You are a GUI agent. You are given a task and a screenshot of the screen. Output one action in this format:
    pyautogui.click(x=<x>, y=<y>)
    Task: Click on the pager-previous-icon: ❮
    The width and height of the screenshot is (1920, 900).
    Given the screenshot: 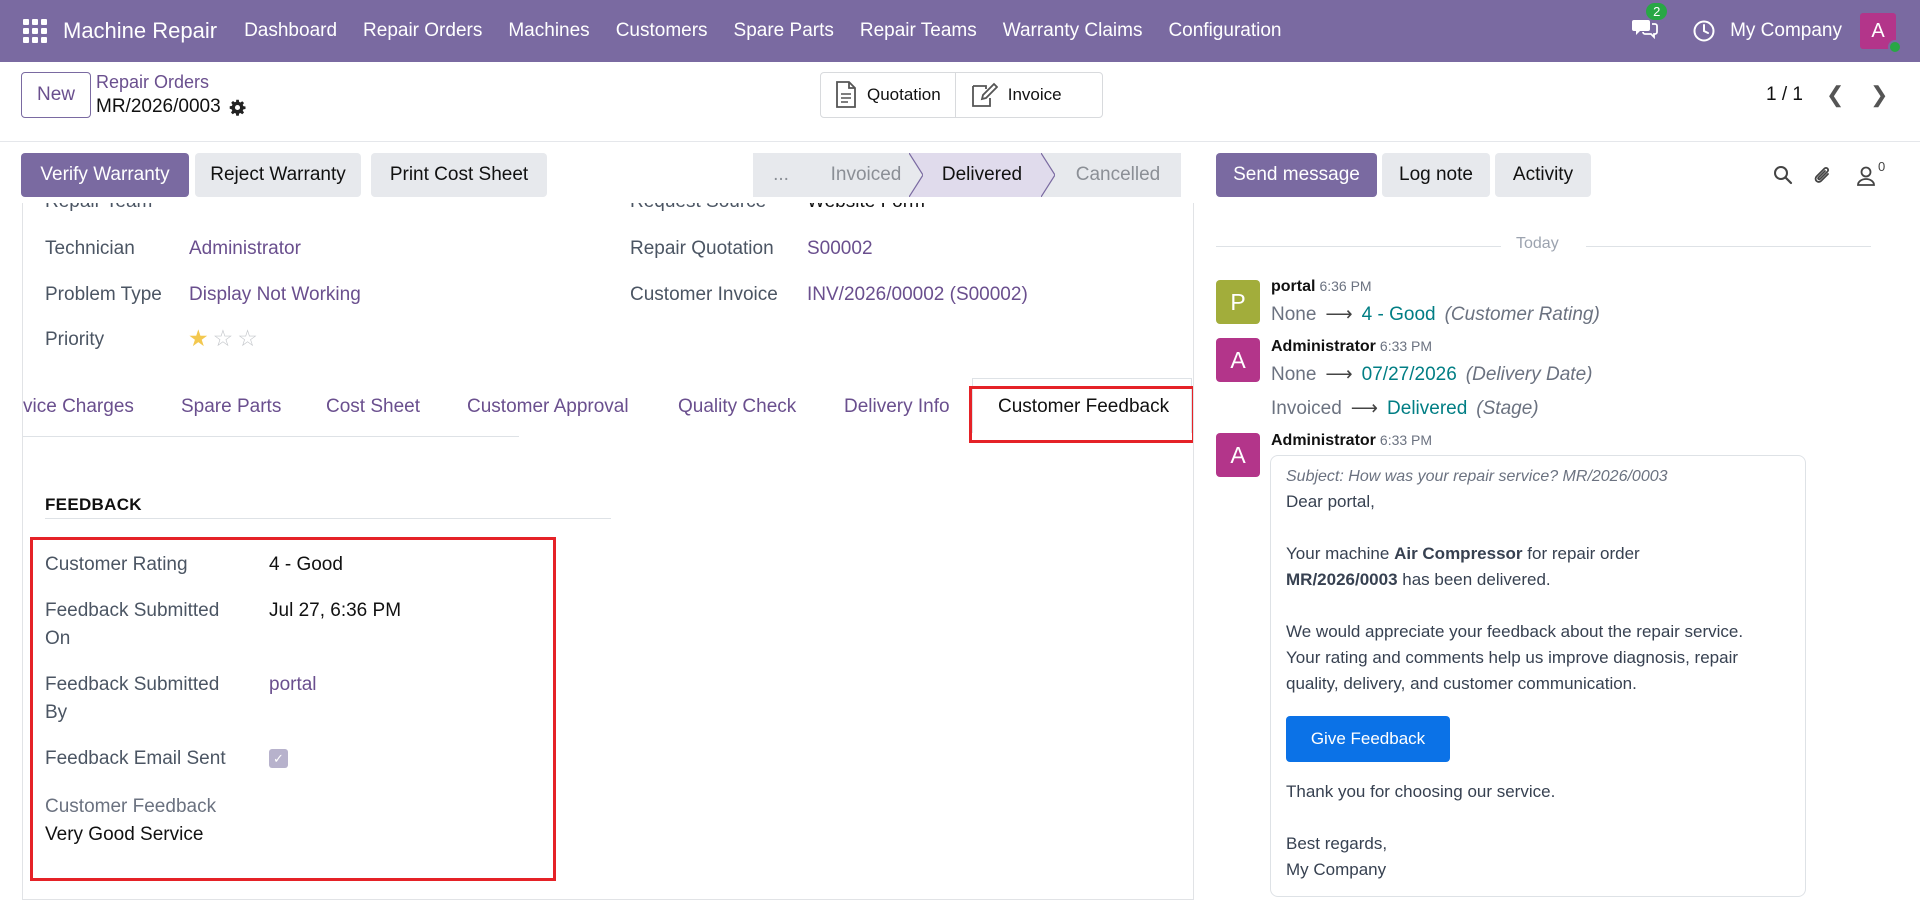 What is the action you would take?
    pyautogui.click(x=1835, y=95)
    